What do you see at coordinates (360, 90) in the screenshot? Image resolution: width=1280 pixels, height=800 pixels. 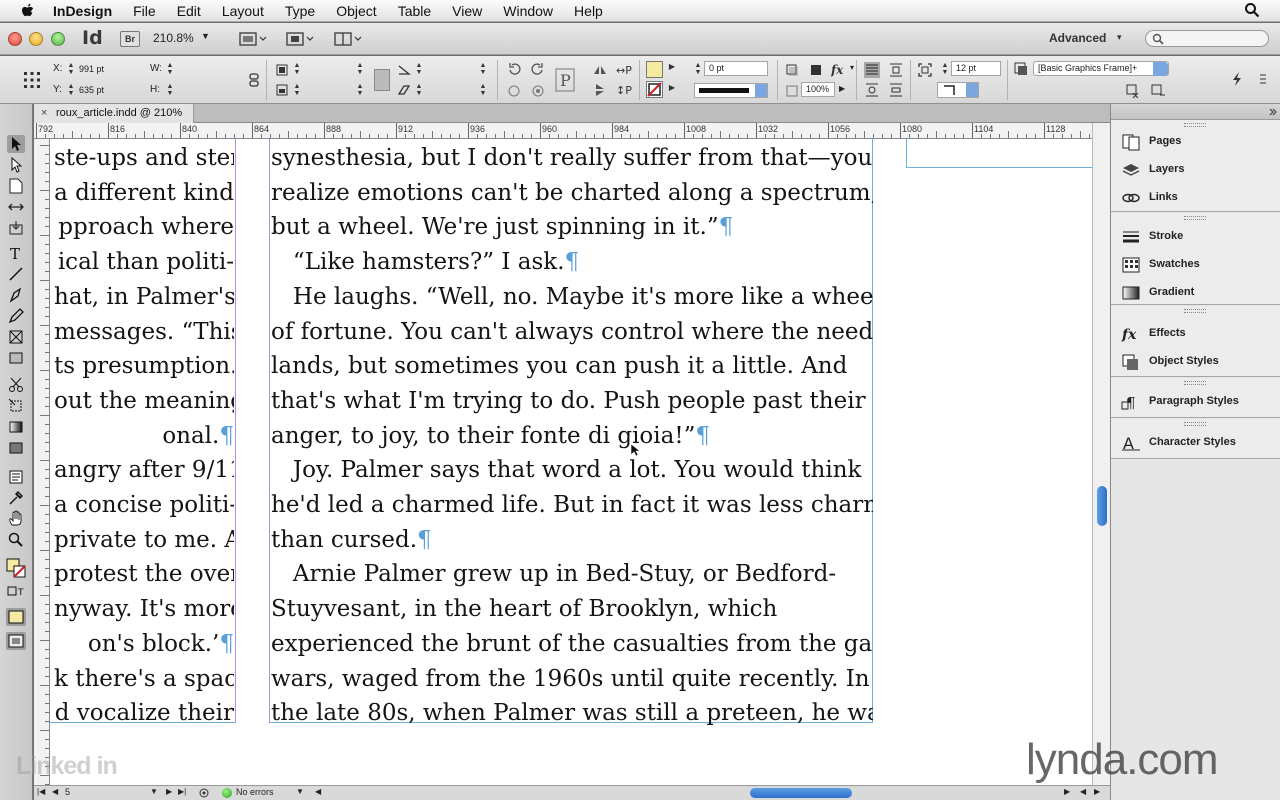 I see `scale-y-dropdown: ▲ ▼` at bounding box center [360, 90].